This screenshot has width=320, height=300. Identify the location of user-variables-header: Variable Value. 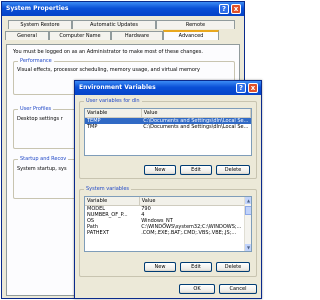
(168, 113).